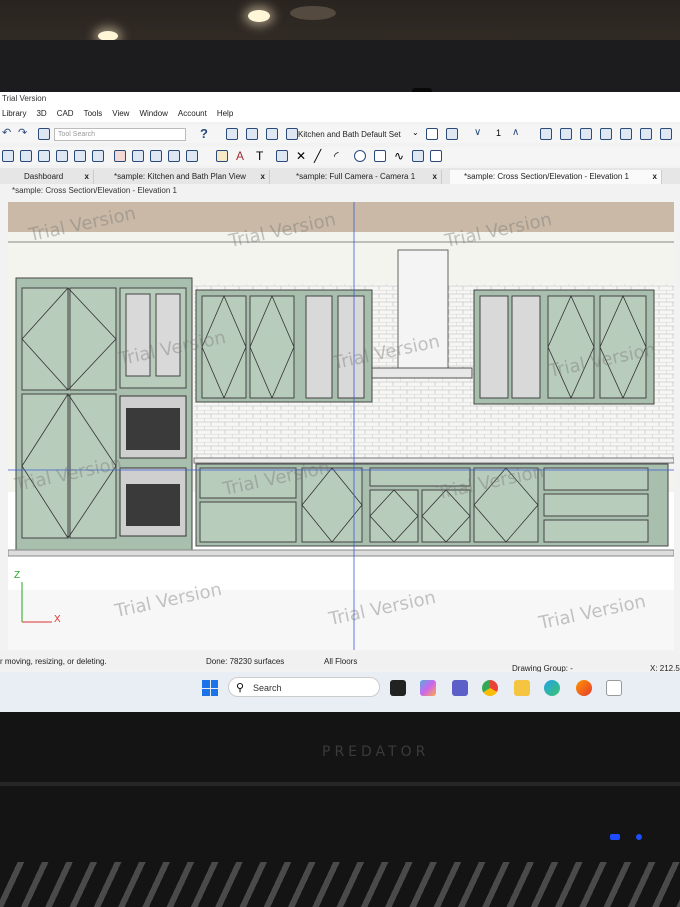 The image size is (680, 907). I want to click on help-icon: ?, so click(204, 133).